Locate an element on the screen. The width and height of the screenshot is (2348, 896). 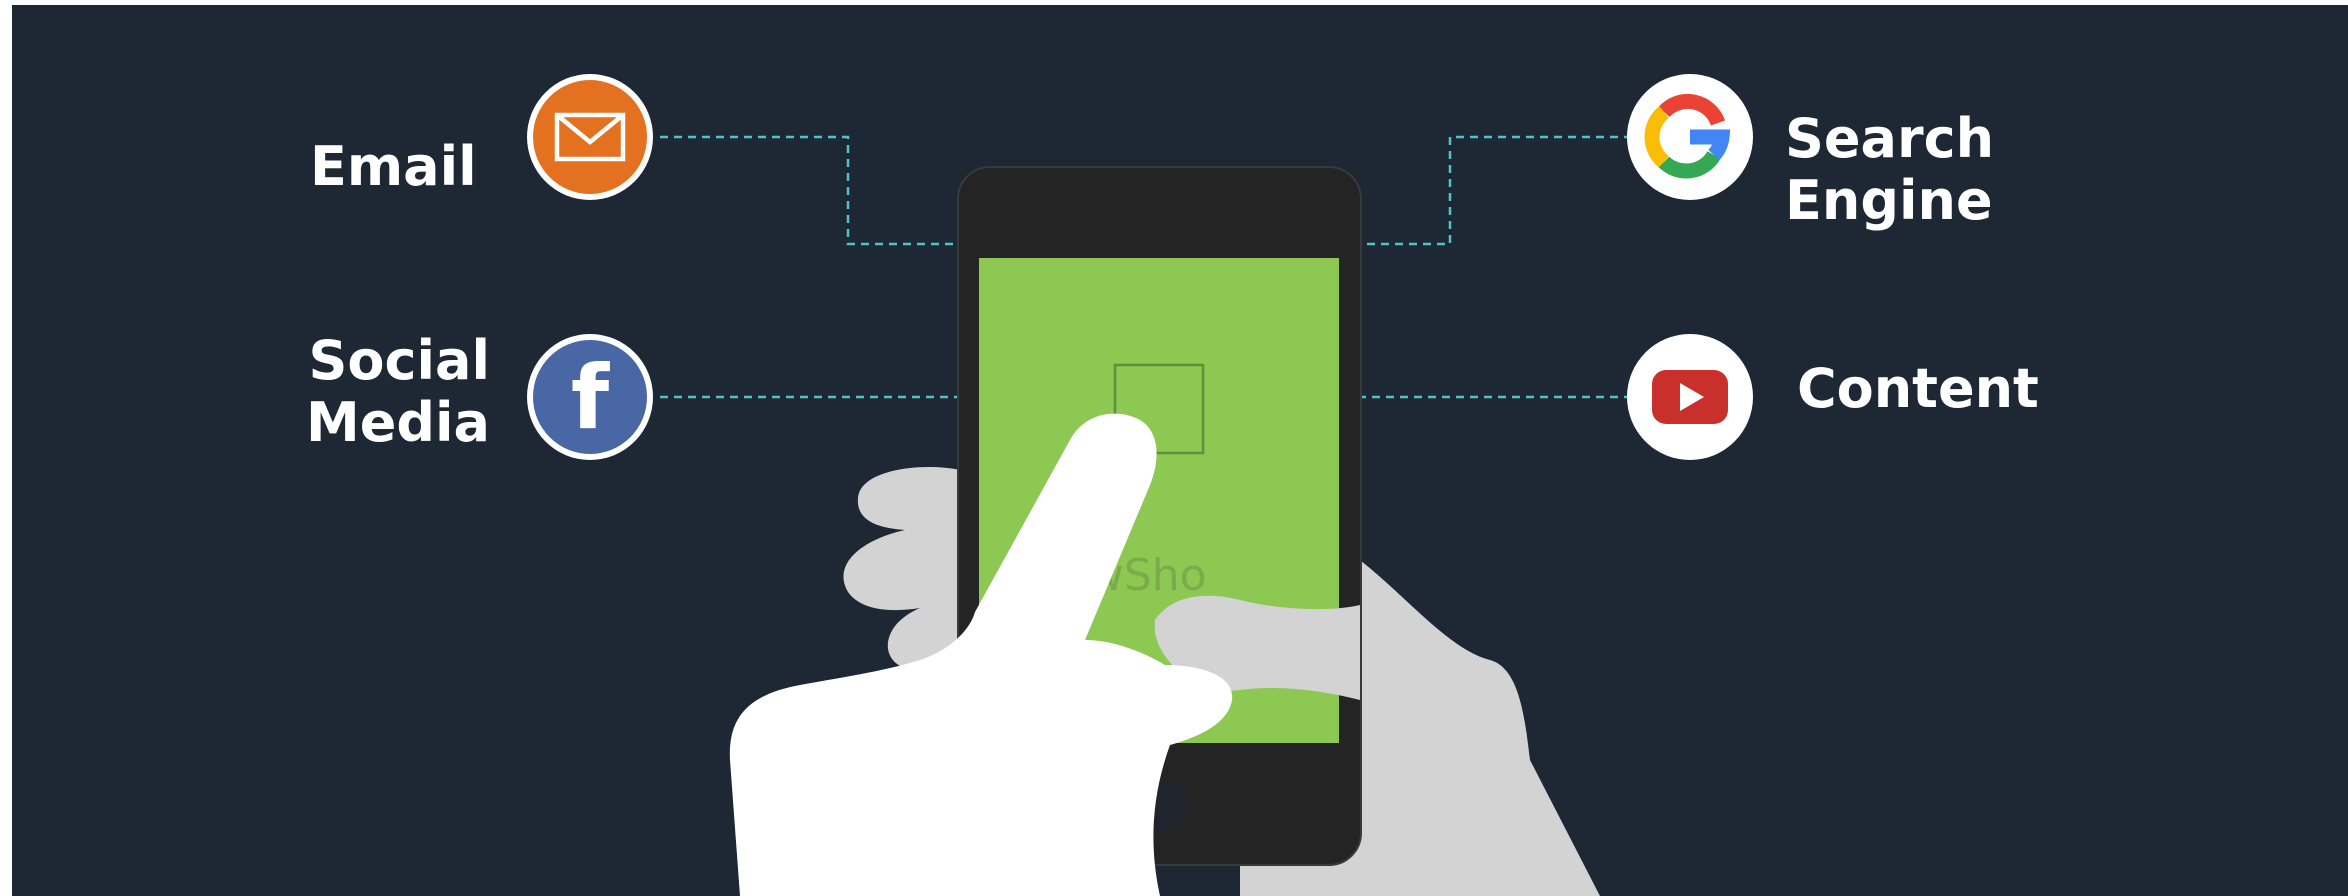
email-connector is located at coordinates (809, 190).